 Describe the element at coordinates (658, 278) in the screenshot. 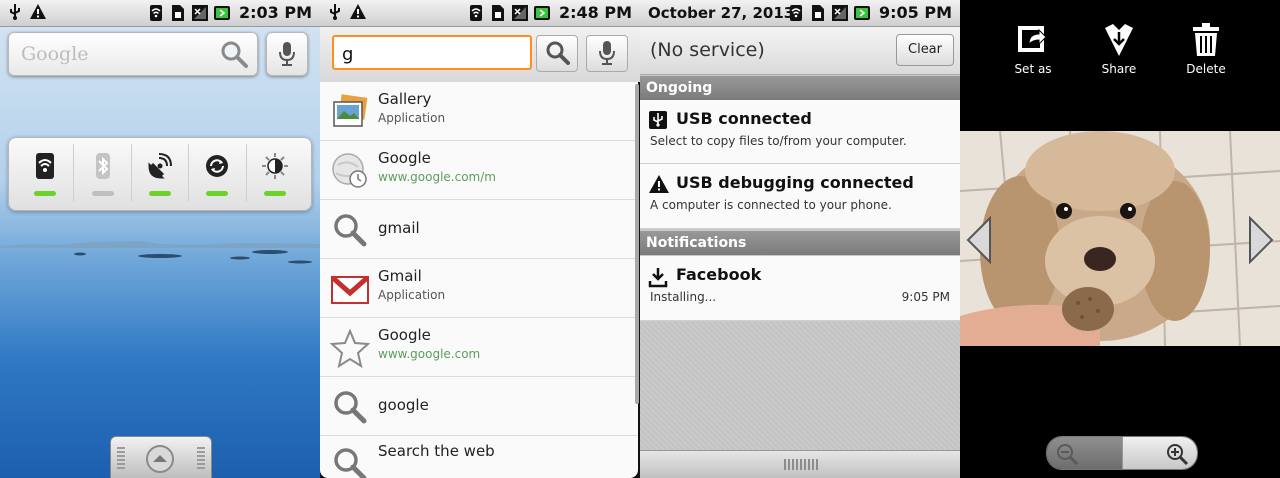

I see `download-icon` at that location.